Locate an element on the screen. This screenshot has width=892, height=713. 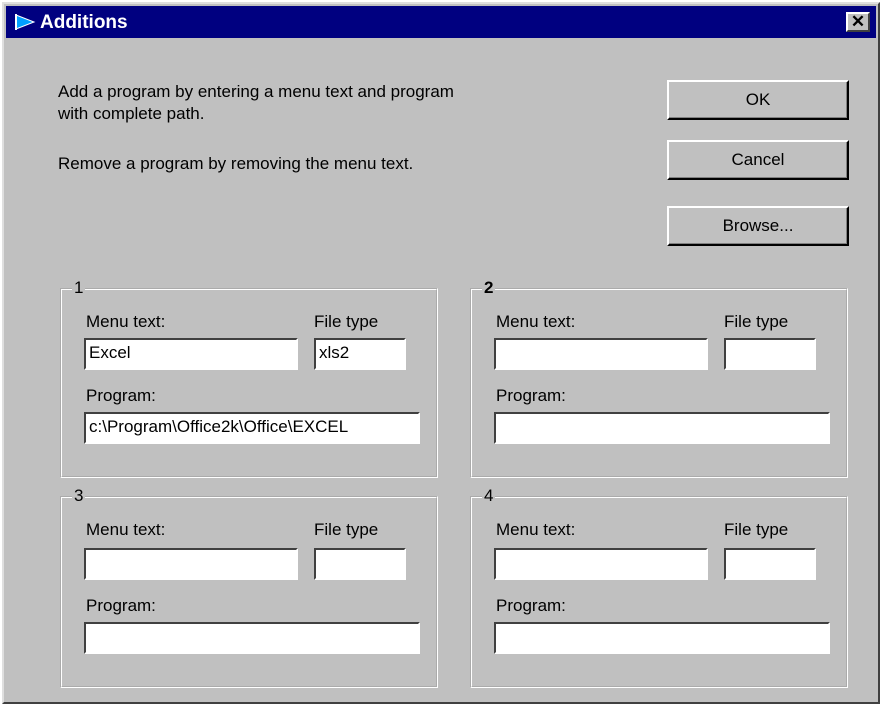
group-title: 3 is located at coordinates (79, 496).